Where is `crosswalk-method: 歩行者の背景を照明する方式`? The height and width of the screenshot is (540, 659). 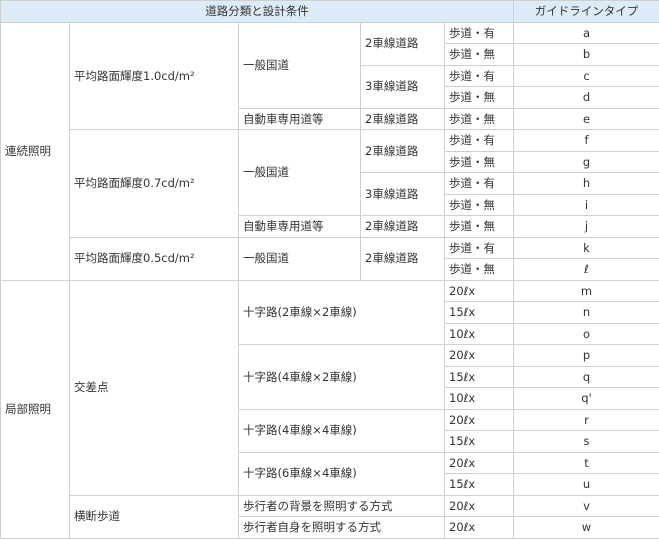 crosswalk-method: 歩行者の背景を照明する方式 is located at coordinates (341, 505).